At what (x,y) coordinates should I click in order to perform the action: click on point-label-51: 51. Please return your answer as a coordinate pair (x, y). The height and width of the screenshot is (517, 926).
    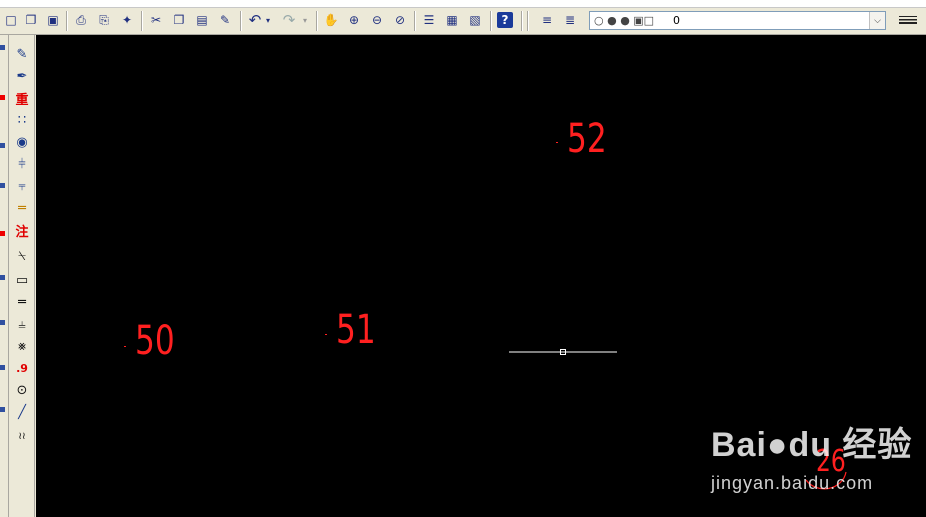
    Looking at the image, I should click on (356, 330).